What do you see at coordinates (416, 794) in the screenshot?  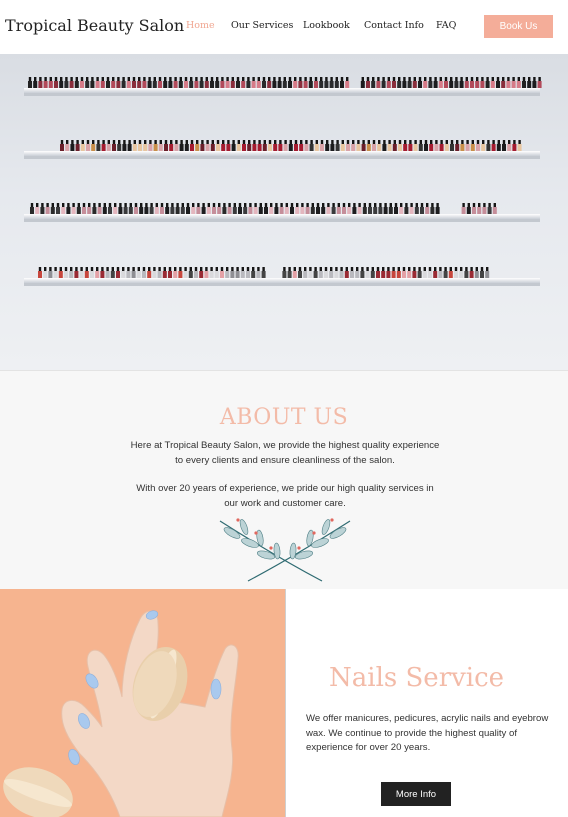 I see `more-info-button: More Info` at bounding box center [416, 794].